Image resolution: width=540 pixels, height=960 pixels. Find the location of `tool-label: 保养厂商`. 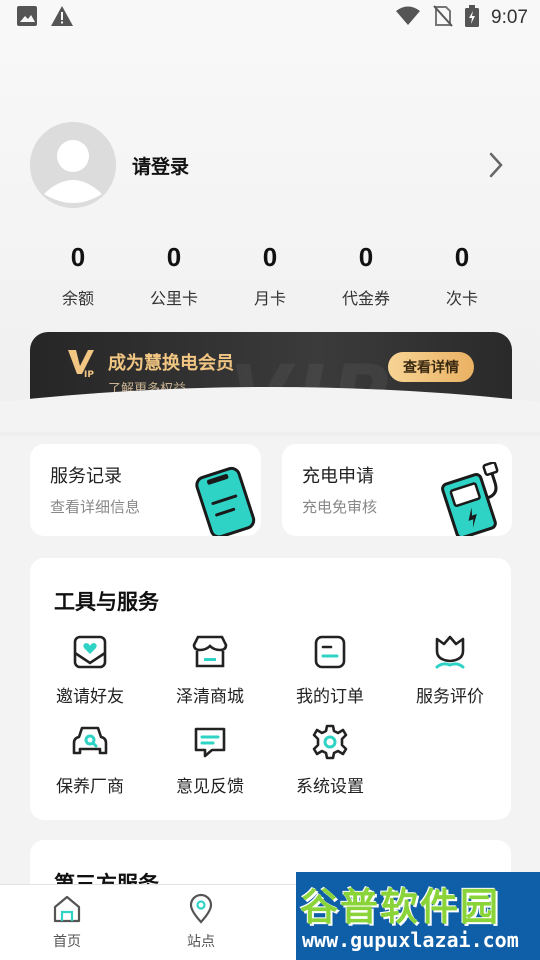

tool-label: 保养厂商 is located at coordinates (90, 787).